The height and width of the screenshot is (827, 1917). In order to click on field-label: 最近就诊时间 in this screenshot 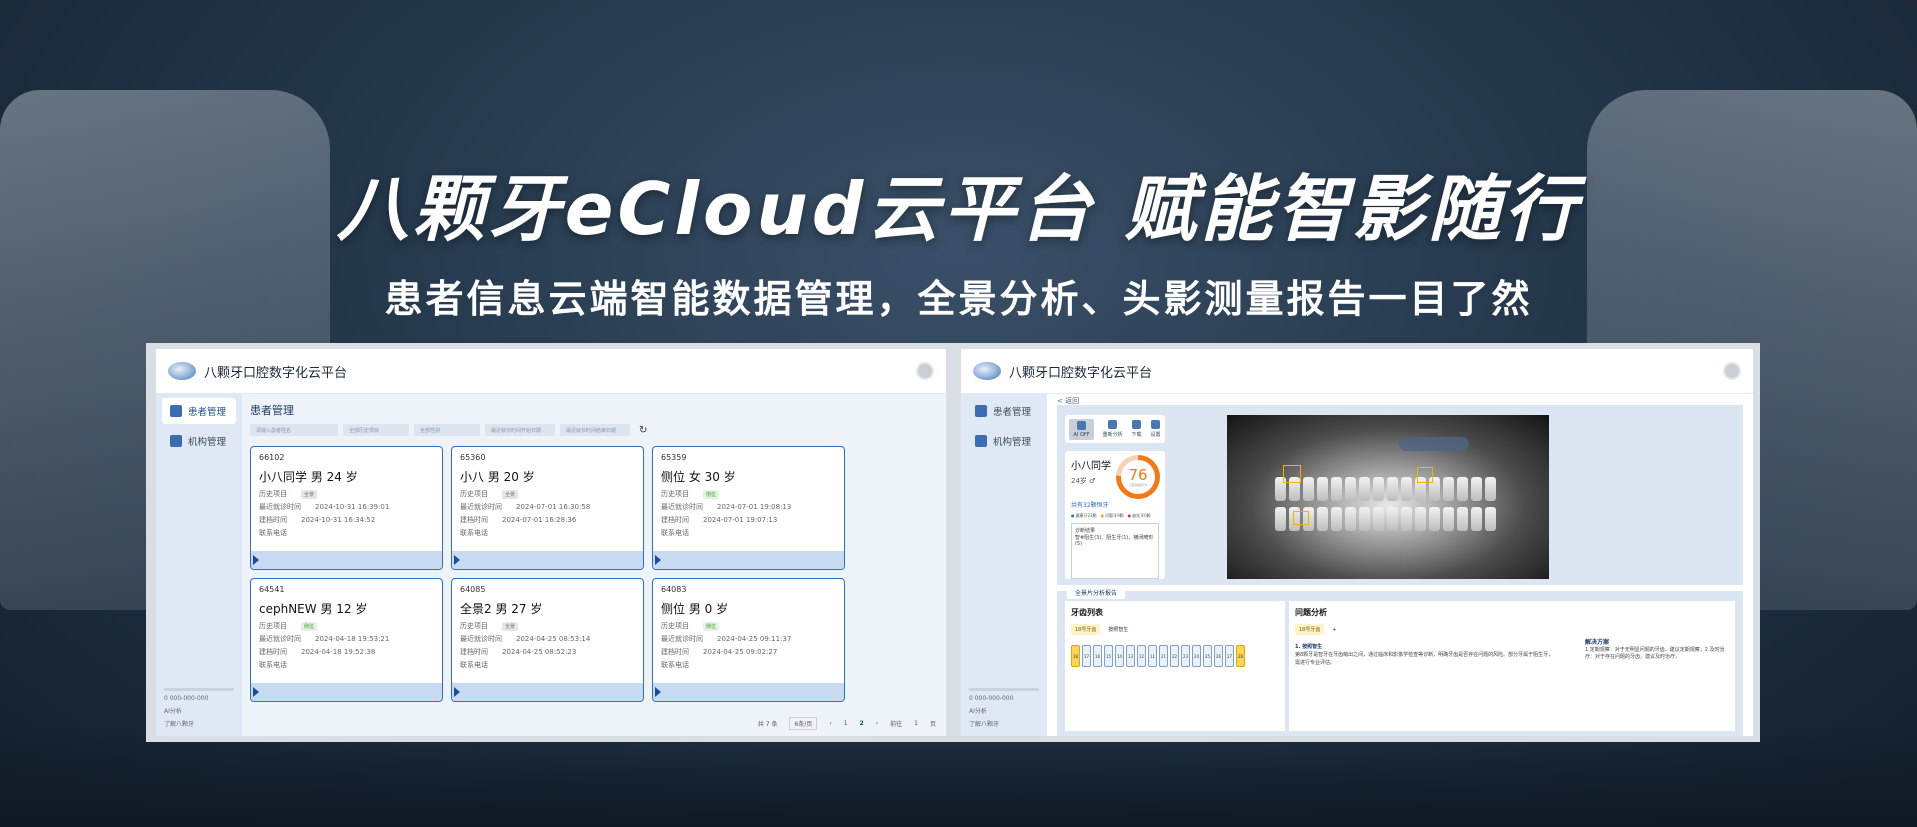, I will do `click(682, 639)`.